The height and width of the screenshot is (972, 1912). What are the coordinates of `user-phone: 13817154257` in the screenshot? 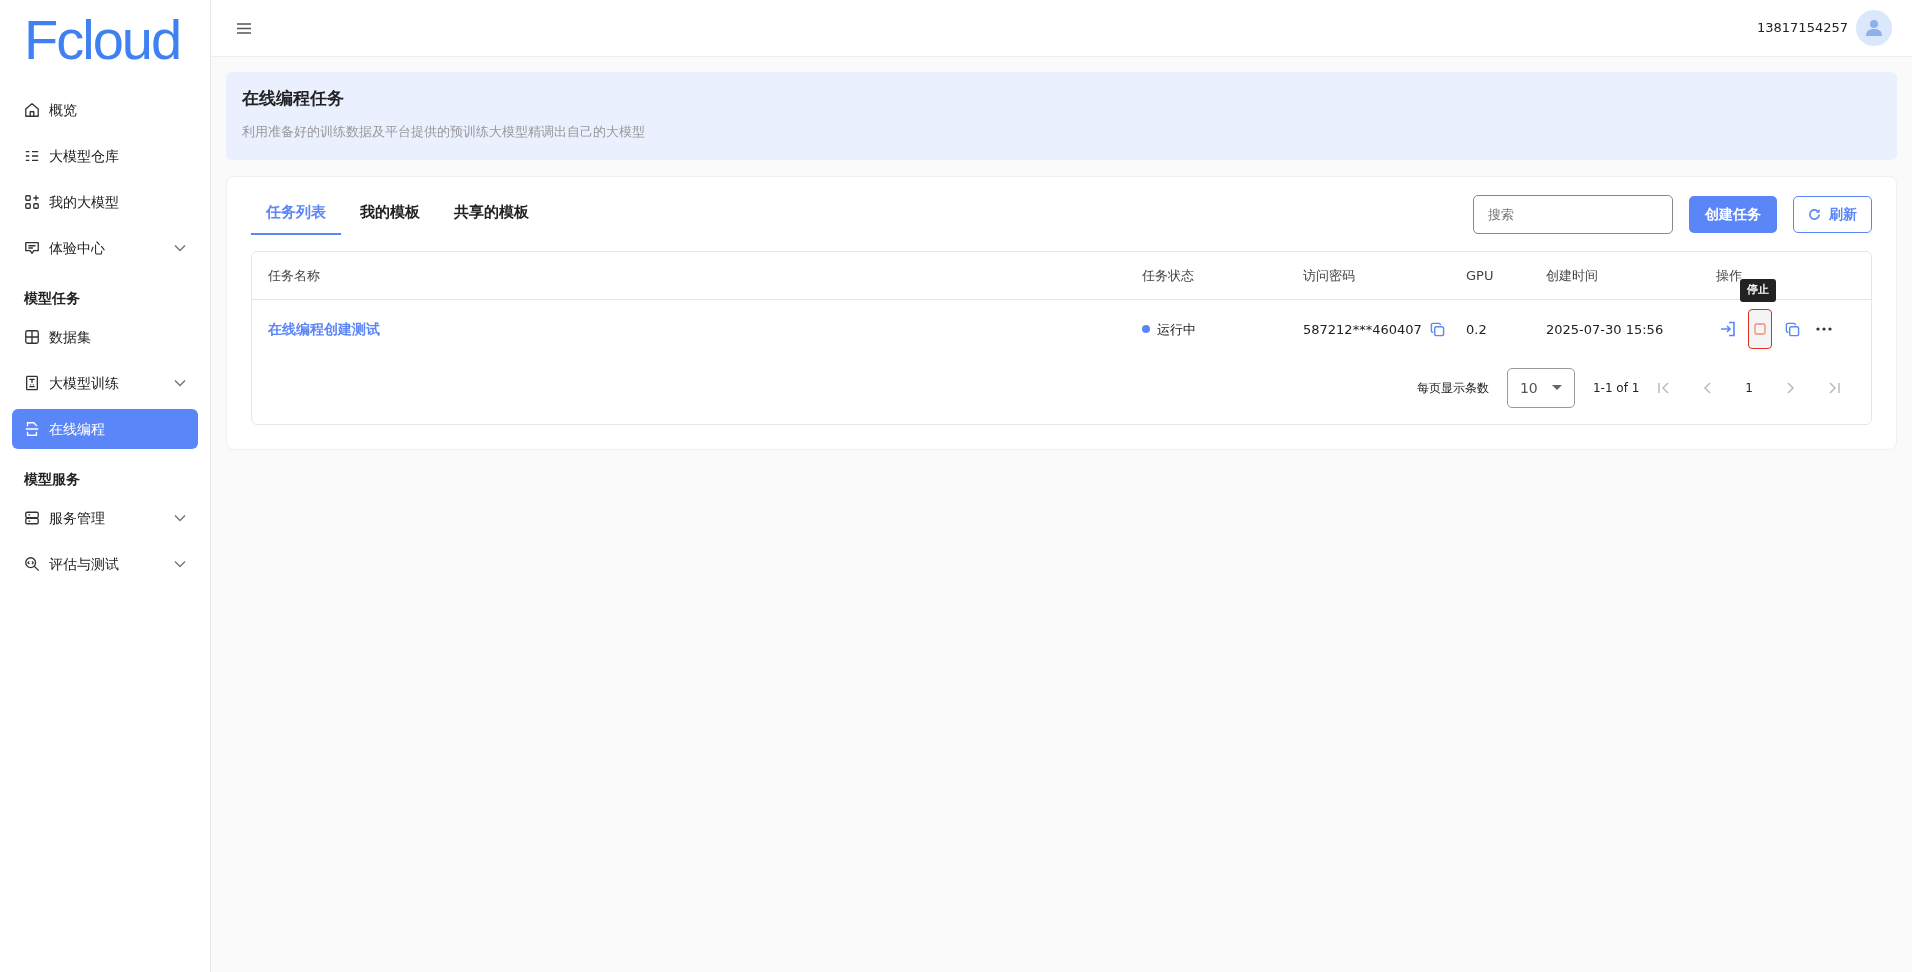 It's located at (1802, 28).